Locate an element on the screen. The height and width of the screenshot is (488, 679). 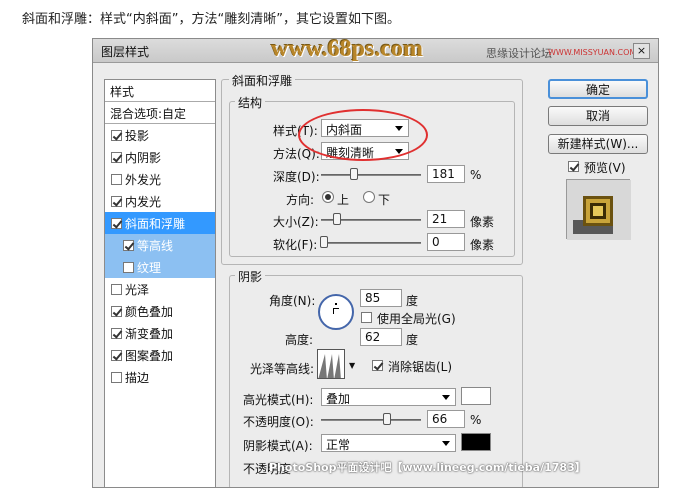
style-preview is located at coordinates (598, 209).